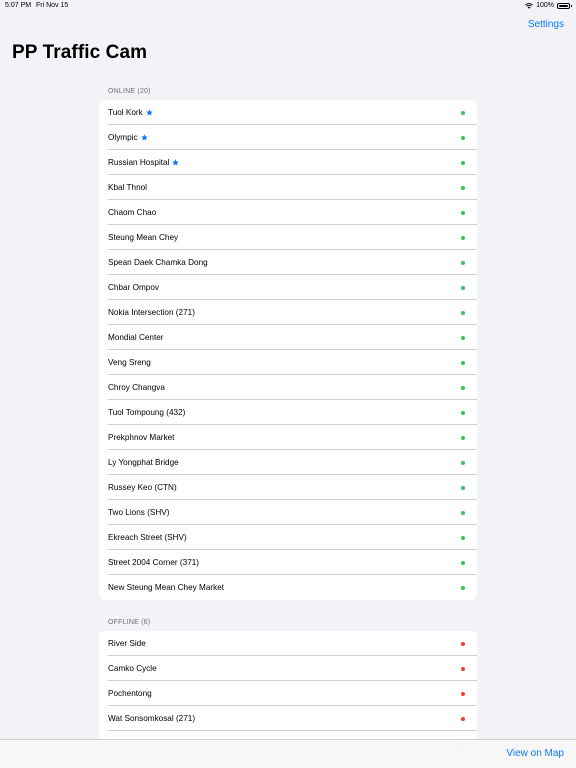 The image size is (576, 768). I want to click on camera-name-text: Mondial Center, so click(136, 337).